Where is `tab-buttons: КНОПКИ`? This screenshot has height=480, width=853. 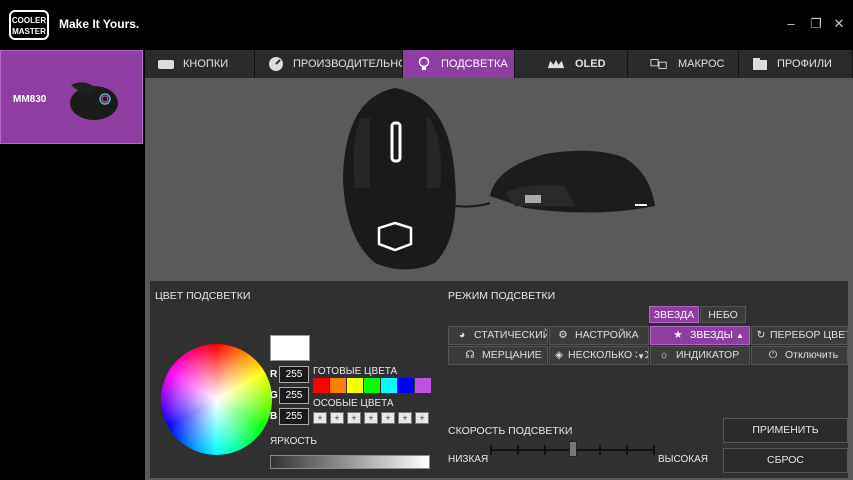
tab-buttons: КНОПКИ is located at coordinates (200, 64).